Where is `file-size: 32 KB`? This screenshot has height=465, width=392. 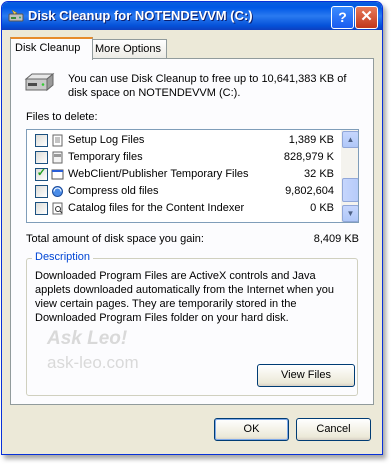
file-size: 32 KB is located at coordinates (319, 174).